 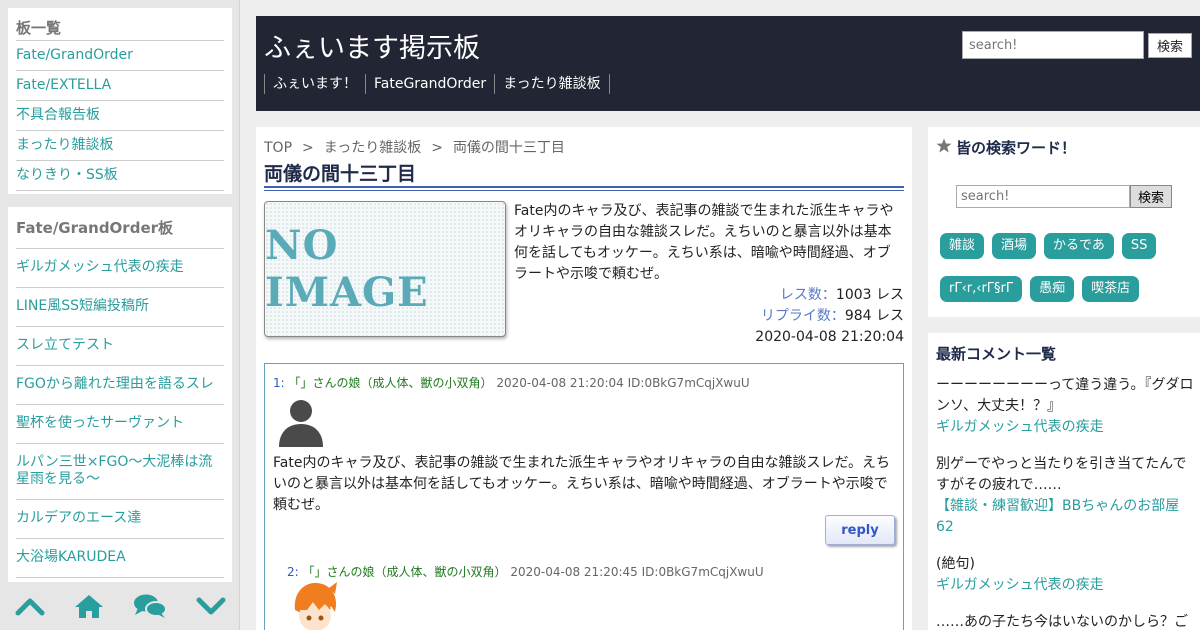 What do you see at coordinates (120, 346) in the screenshot?
I see `thread-link: スレ立てテスト` at bounding box center [120, 346].